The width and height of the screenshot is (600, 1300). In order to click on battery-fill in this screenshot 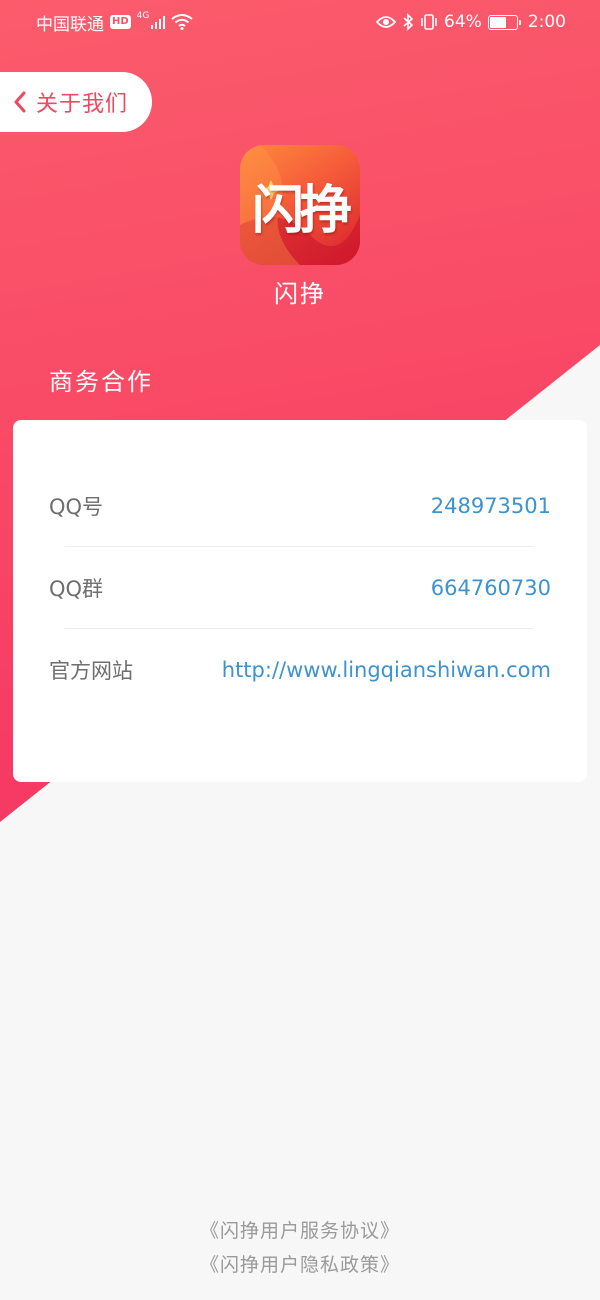, I will do `click(498, 22)`.